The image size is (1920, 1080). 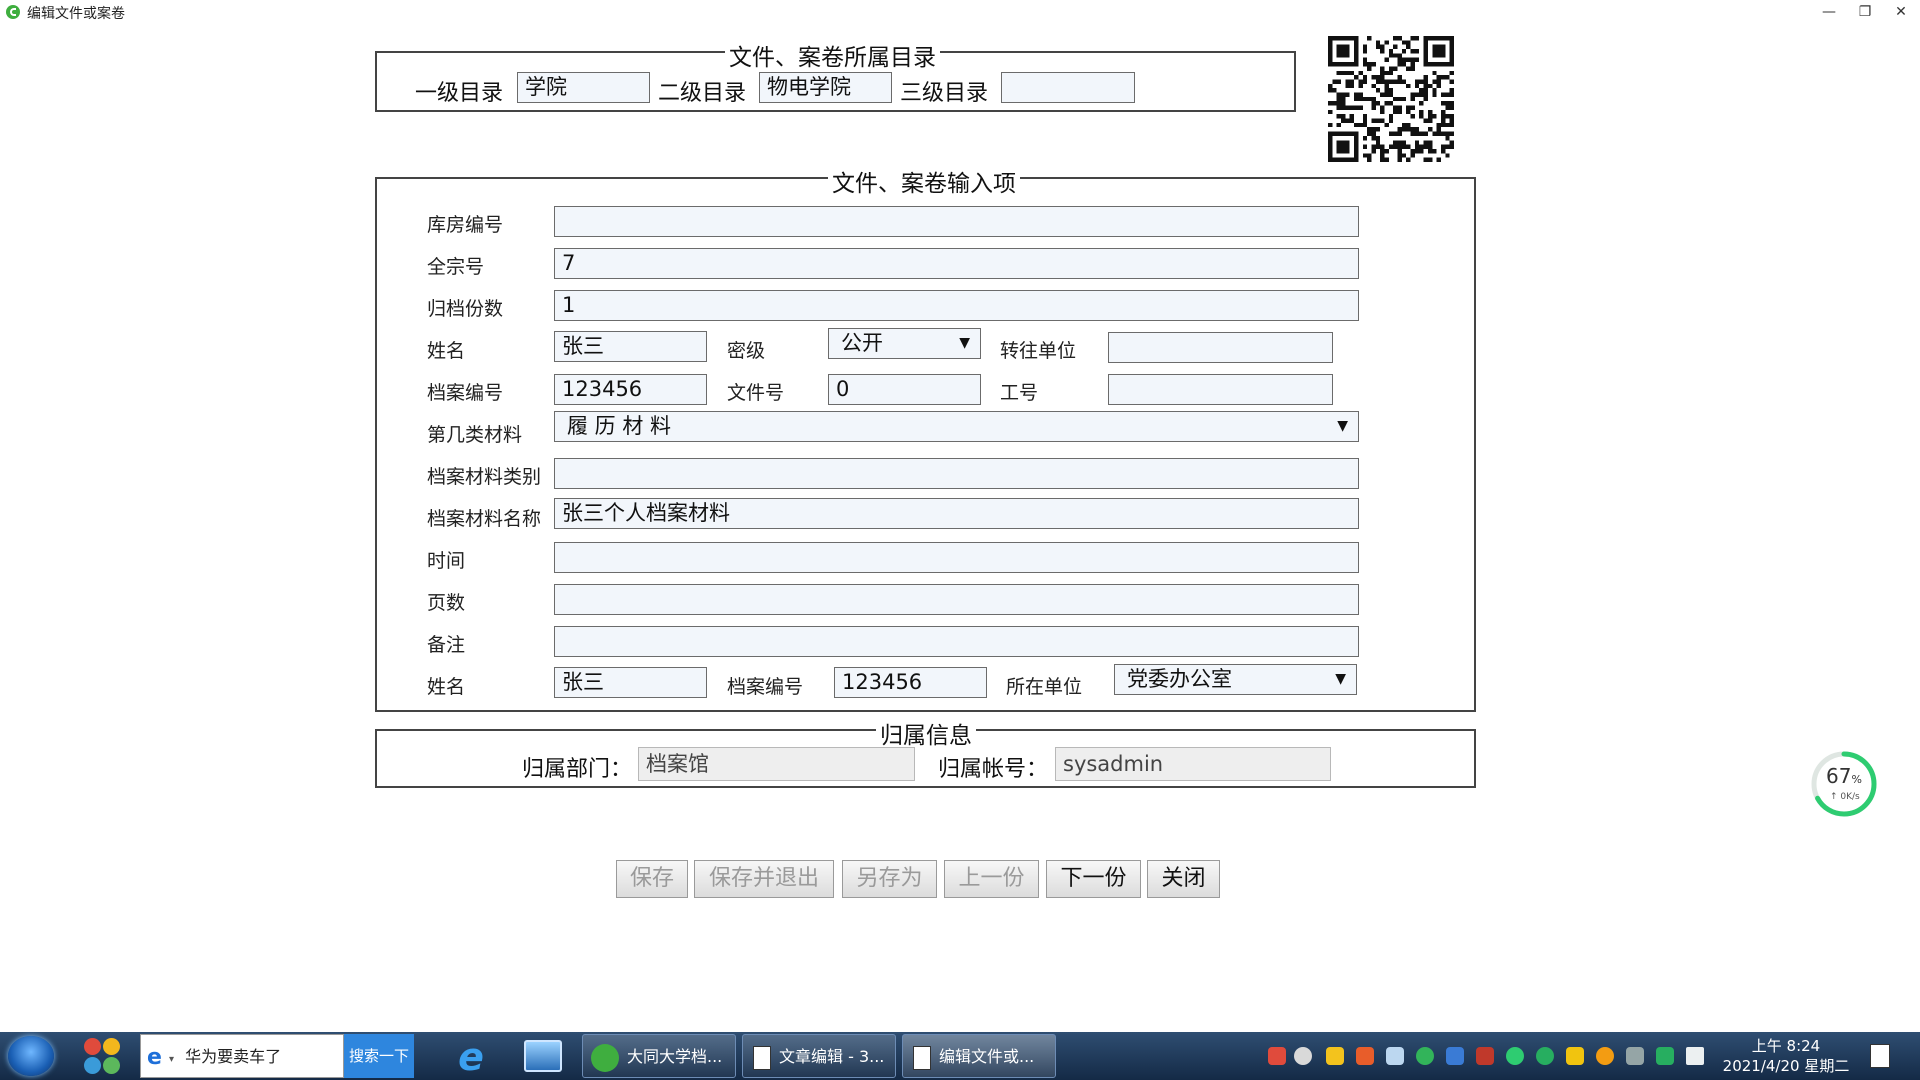 I want to click on level2-label: 二级目录, so click(x=702, y=93).